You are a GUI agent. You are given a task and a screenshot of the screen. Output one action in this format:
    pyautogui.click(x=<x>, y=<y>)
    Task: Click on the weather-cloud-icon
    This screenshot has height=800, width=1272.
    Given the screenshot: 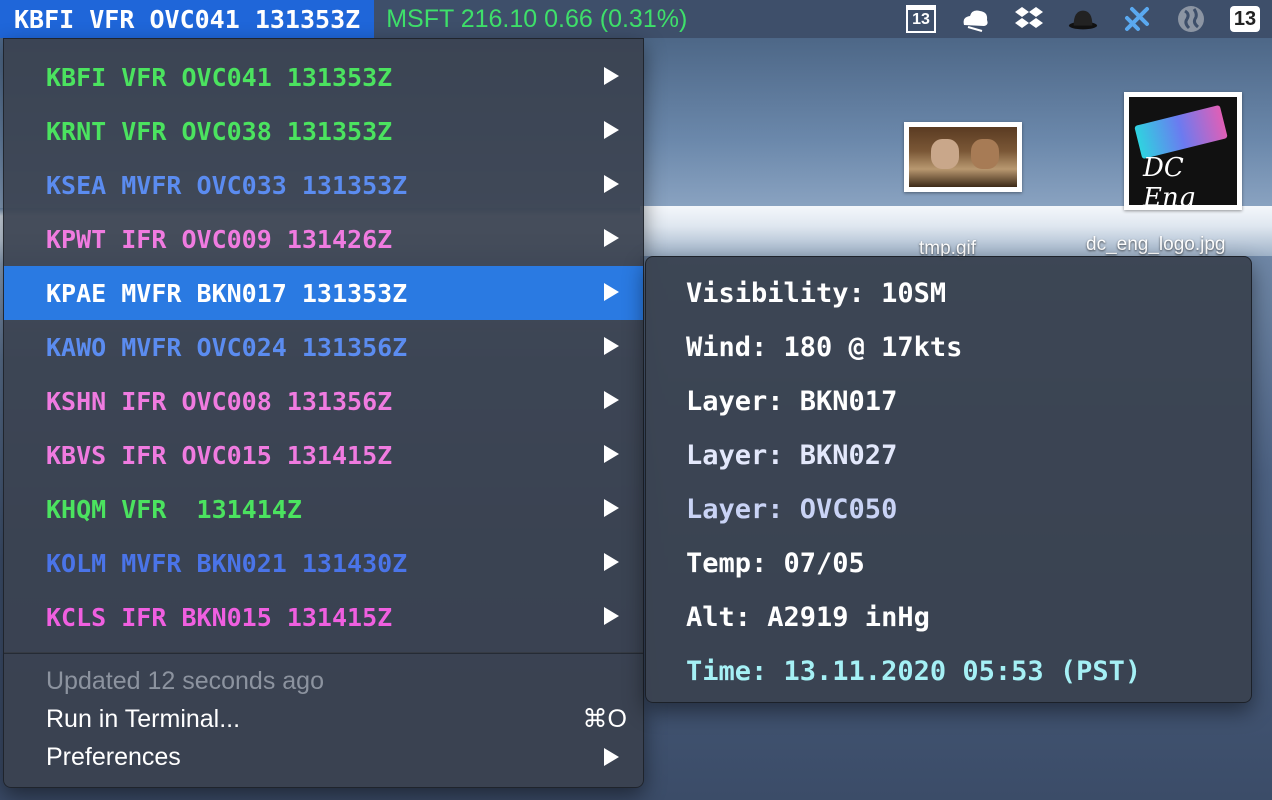 What is the action you would take?
    pyautogui.click(x=975, y=19)
    